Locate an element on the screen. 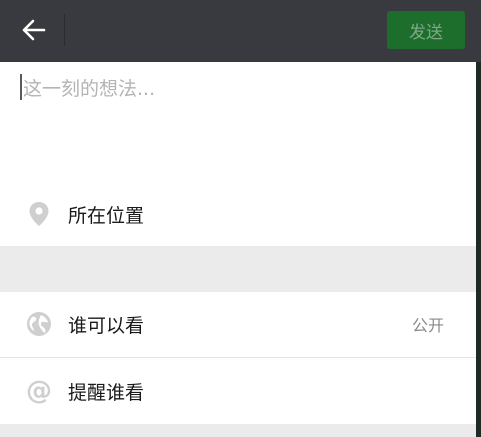  visibility-label: 谁可以看 is located at coordinates (106, 325).